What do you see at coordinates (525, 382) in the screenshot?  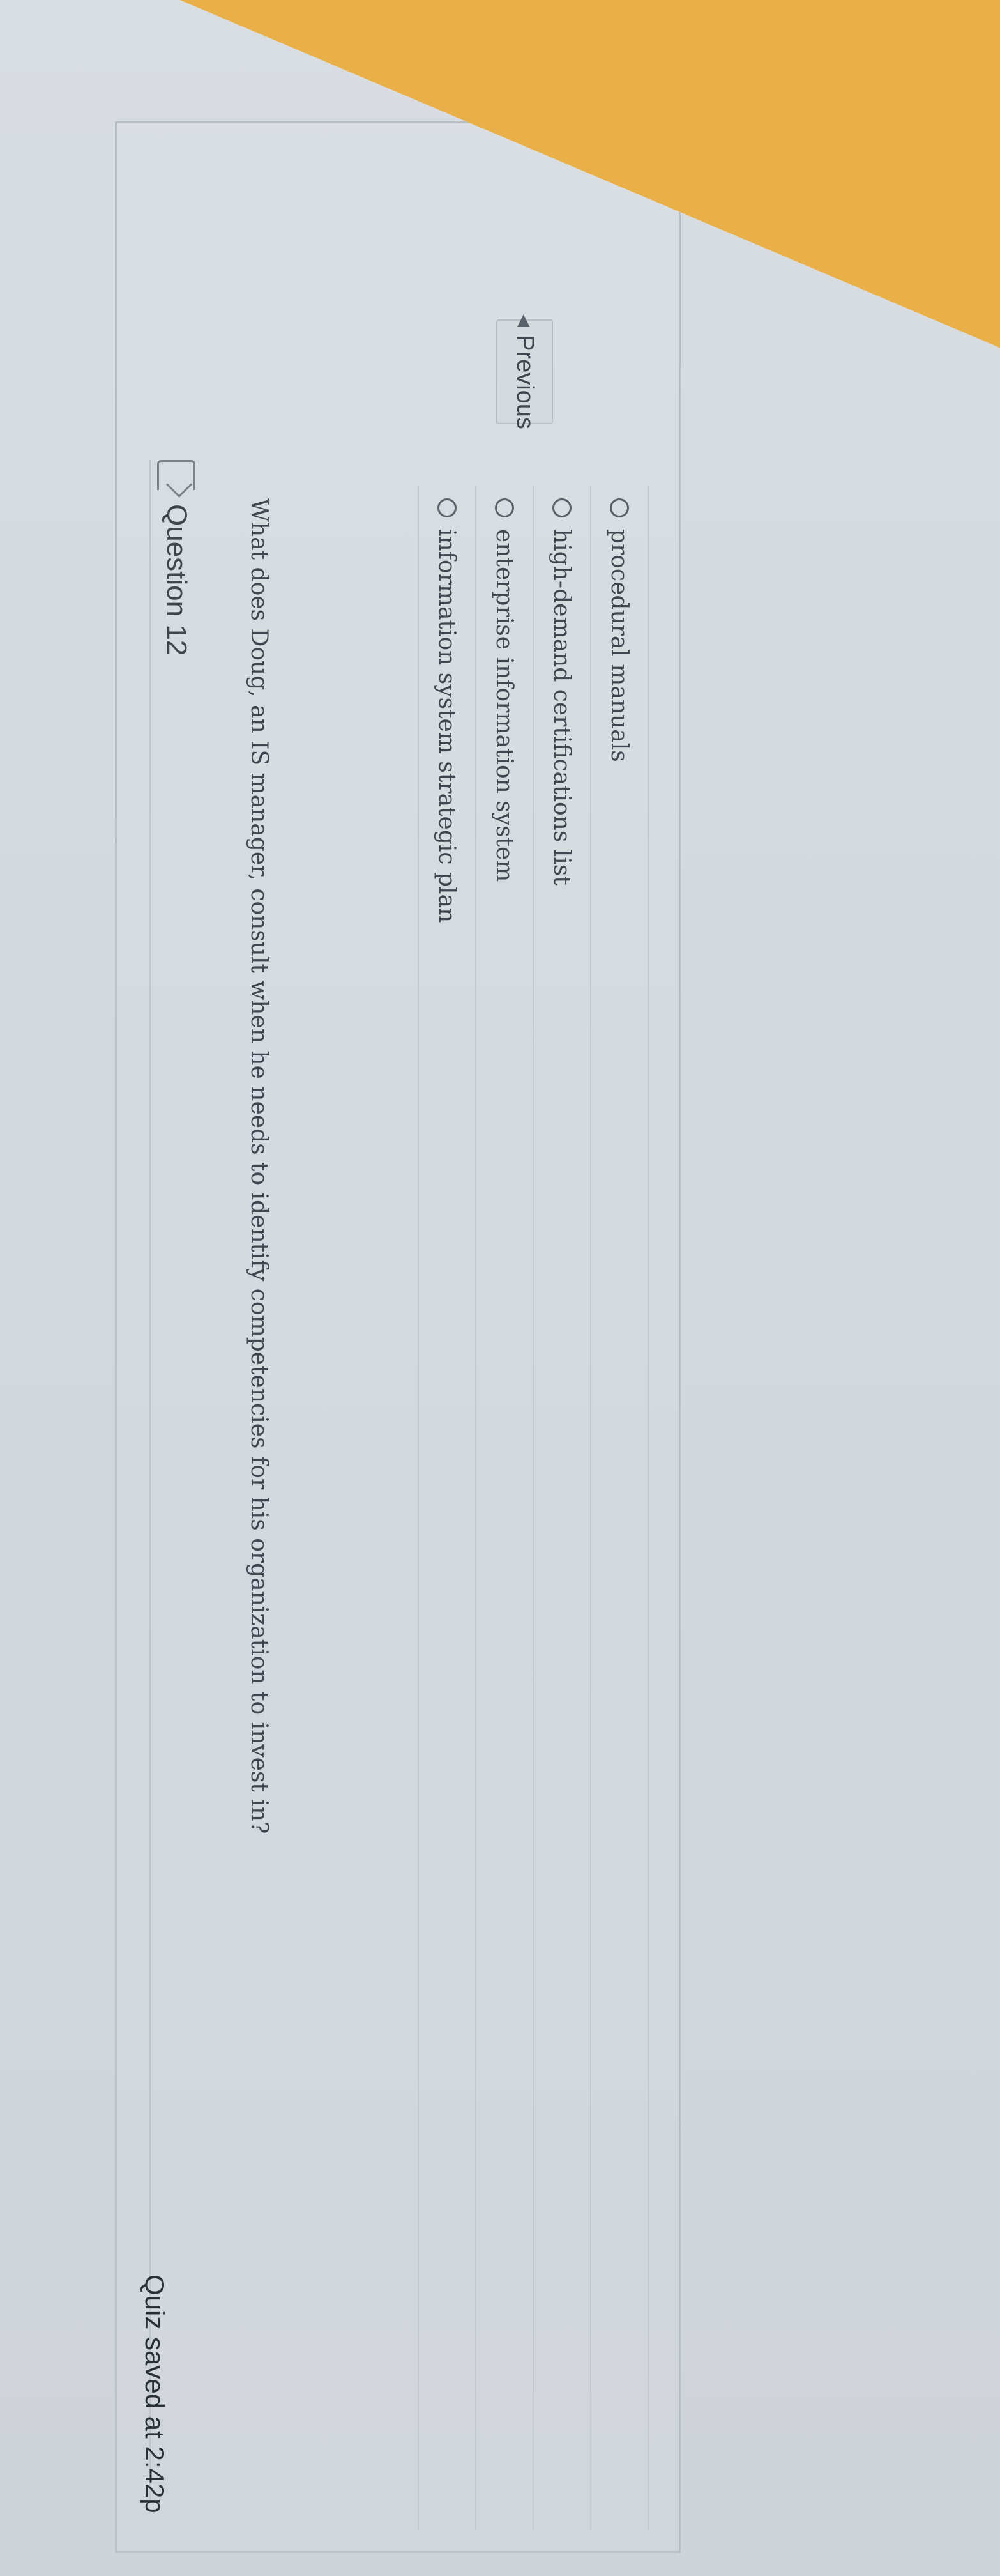 I see `previous-label: Previous` at bounding box center [525, 382].